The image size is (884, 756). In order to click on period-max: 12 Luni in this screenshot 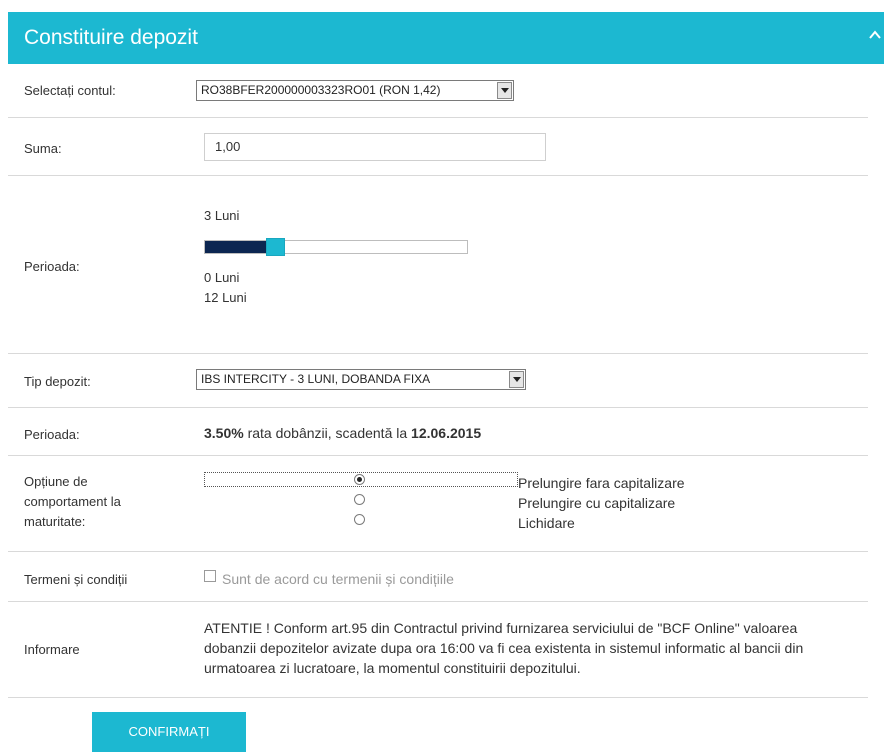, I will do `click(225, 297)`.